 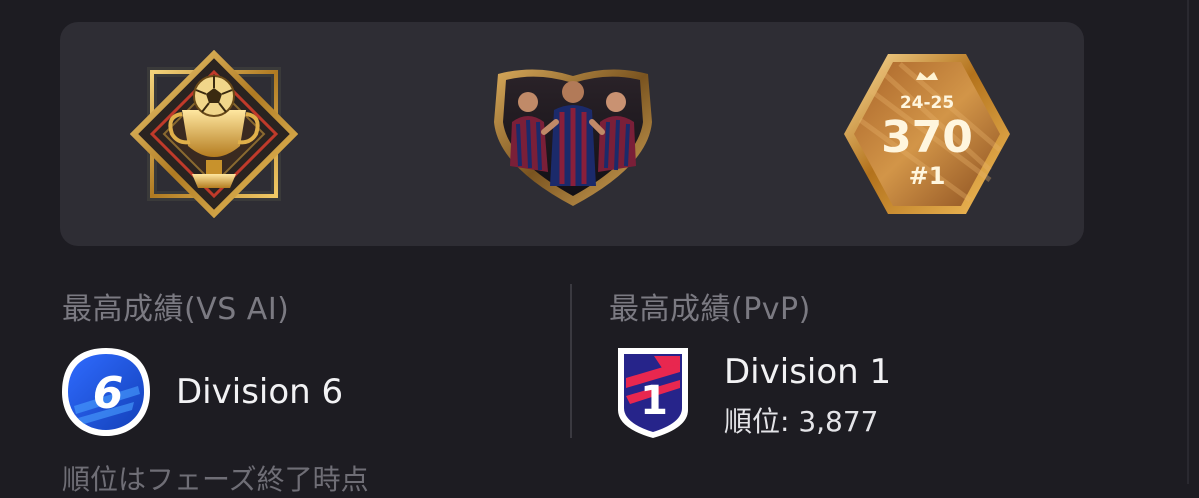 I want to click on rank-points-label: 370, so click(x=927, y=137).